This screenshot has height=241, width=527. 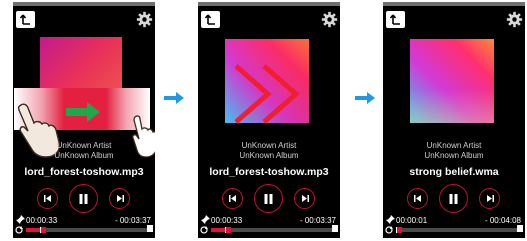 I want to click on swipe-chevrons-icon, so click(x=267, y=94).